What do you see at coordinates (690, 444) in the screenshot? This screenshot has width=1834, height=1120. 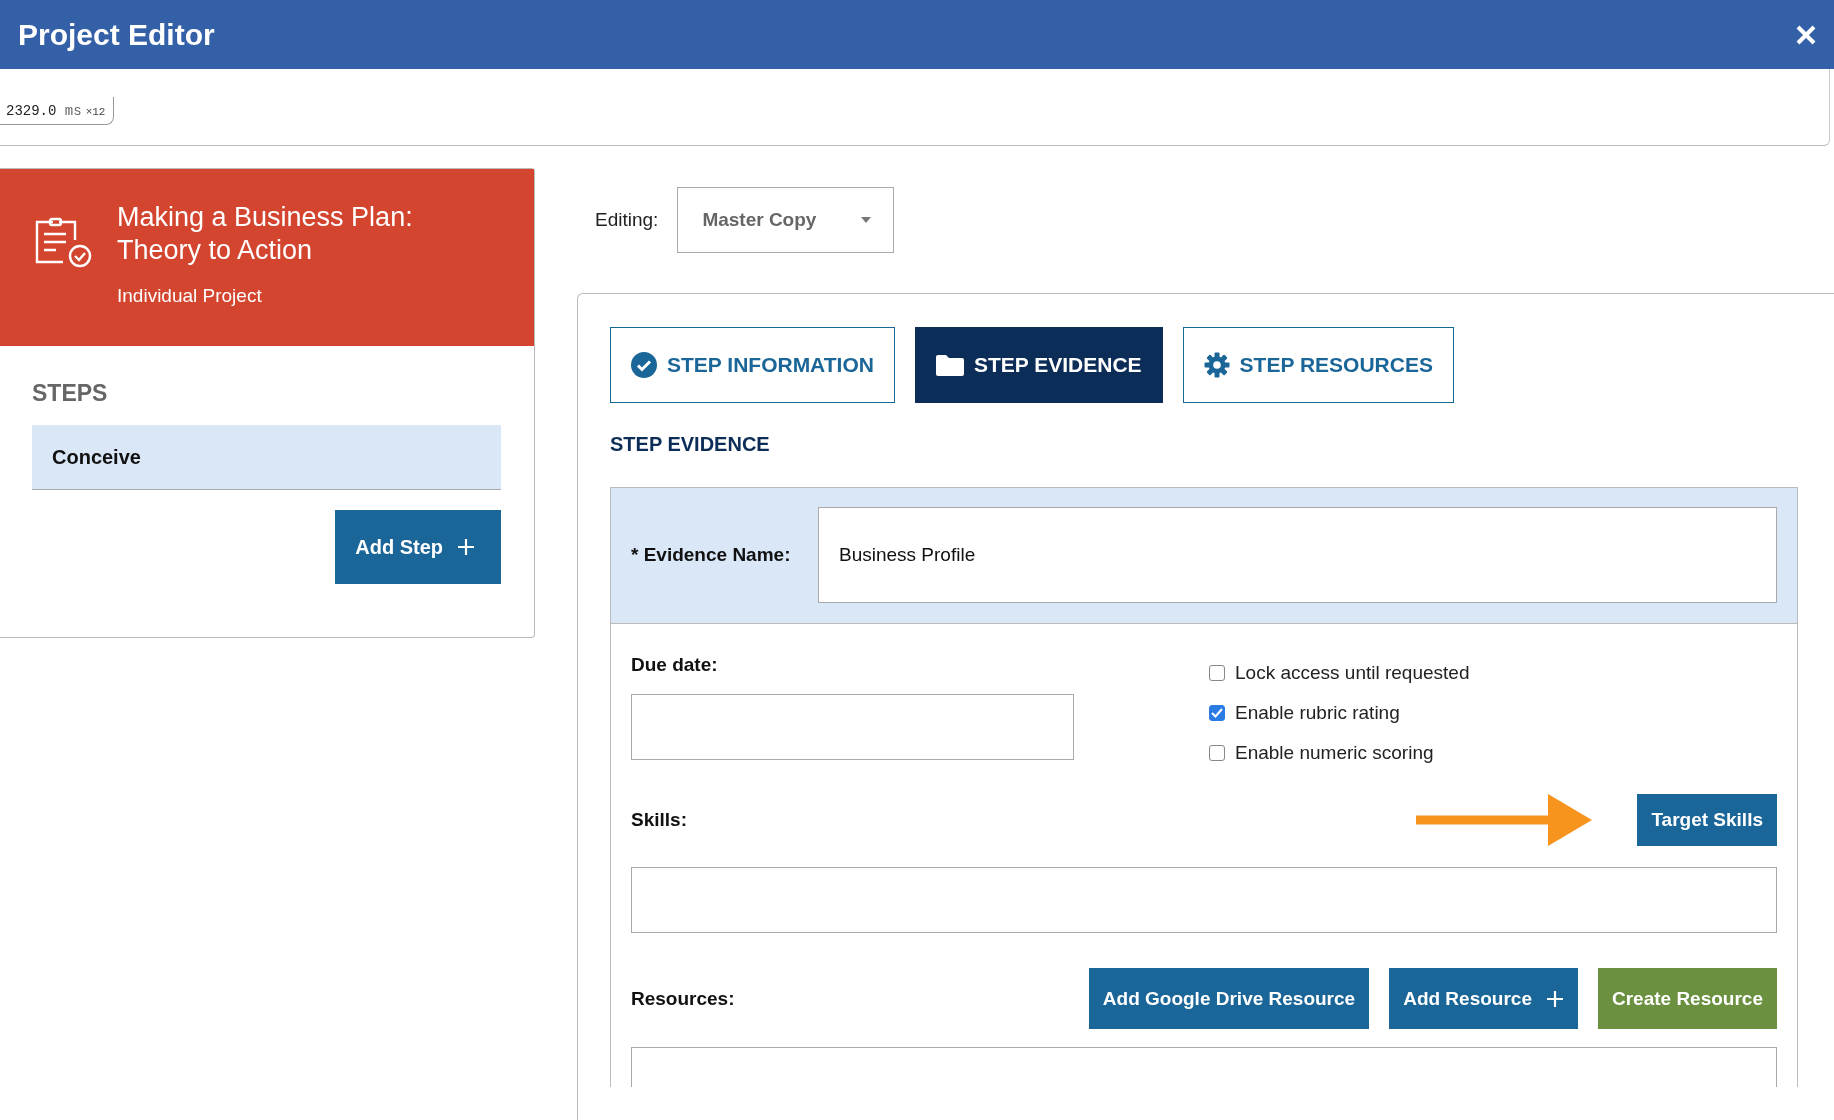 I see `section-title: STEP EVIDENCE` at bounding box center [690, 444].